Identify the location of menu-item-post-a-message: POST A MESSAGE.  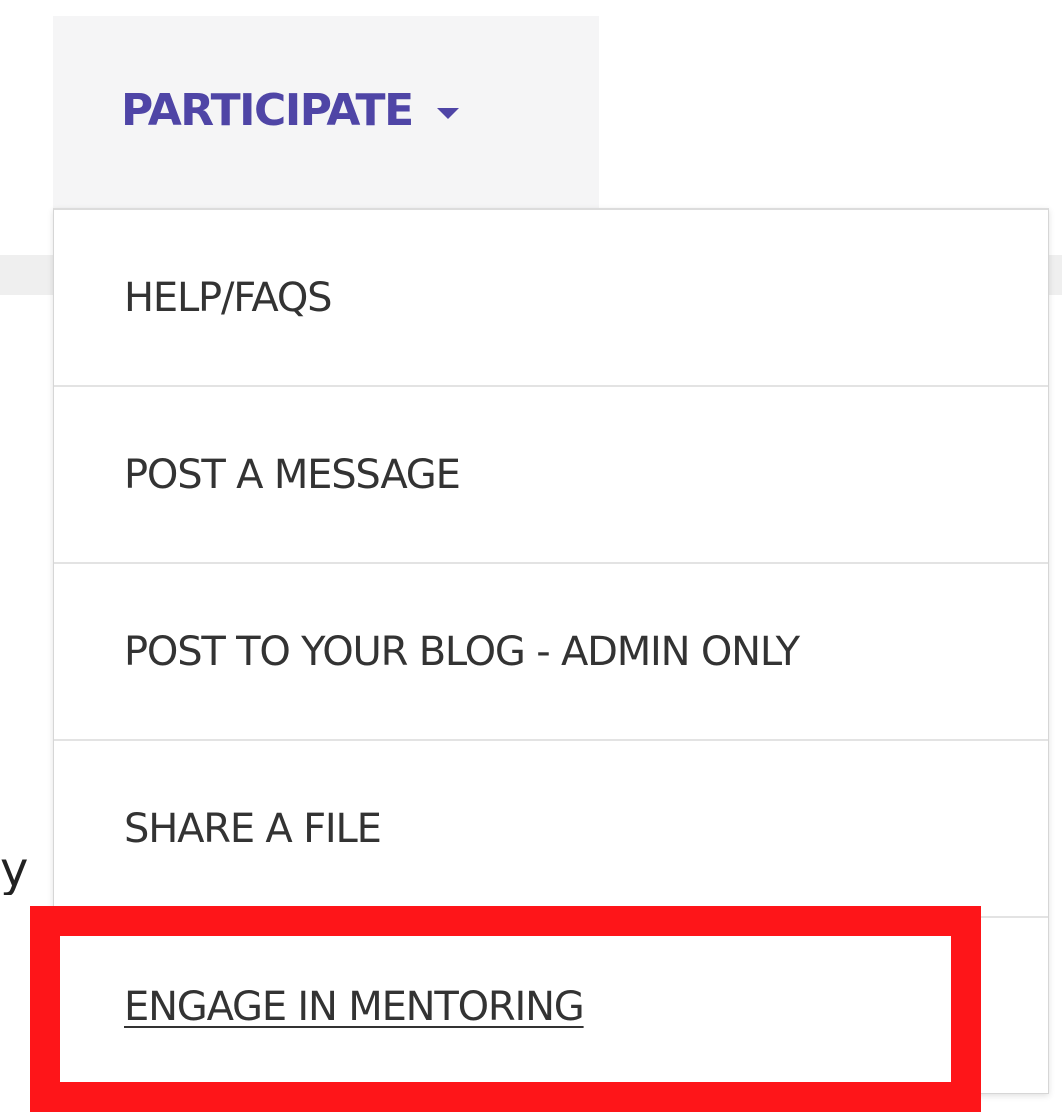
(551, 475).